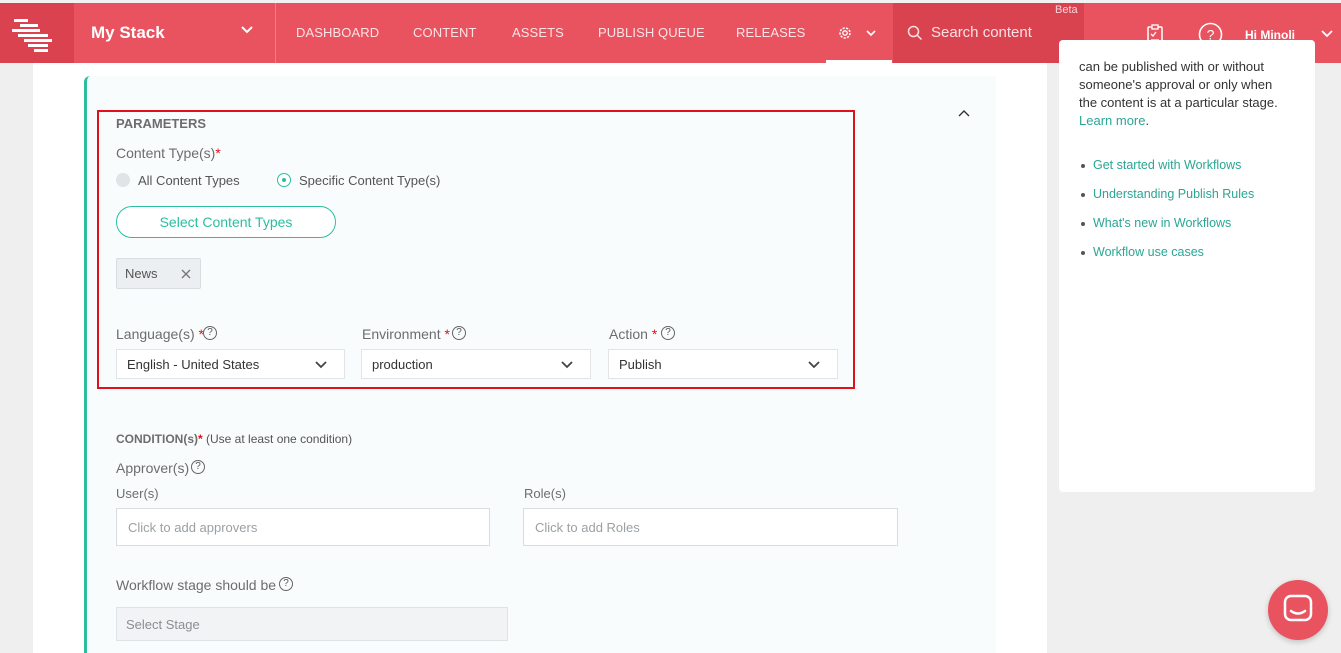 This screenshot has width=1341, height=653. I want to click on help-link-whats-new: What's new in Workflows, so click(1156, 223).